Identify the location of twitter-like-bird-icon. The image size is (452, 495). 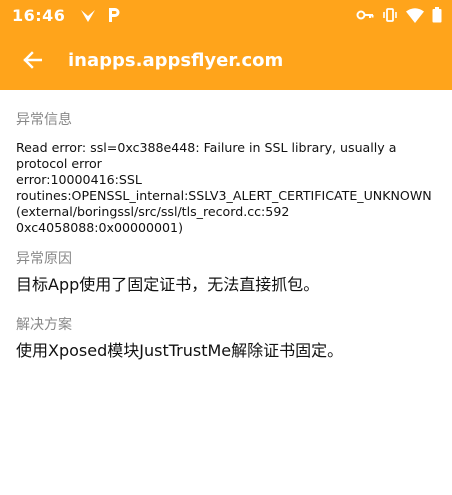
(88, 16).